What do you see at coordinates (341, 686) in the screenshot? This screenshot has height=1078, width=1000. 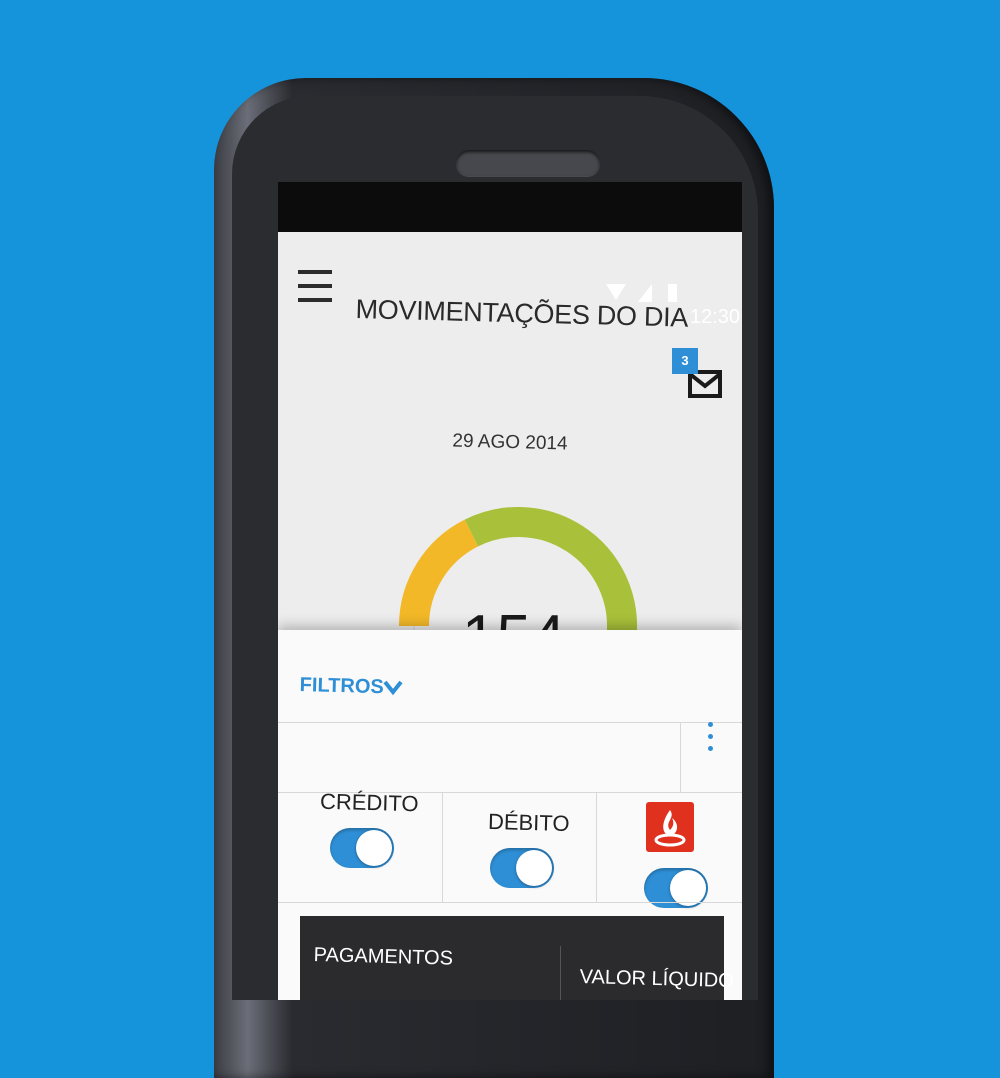 I see `filters-toggle: FILTROS` at bounding box center [341, 686].